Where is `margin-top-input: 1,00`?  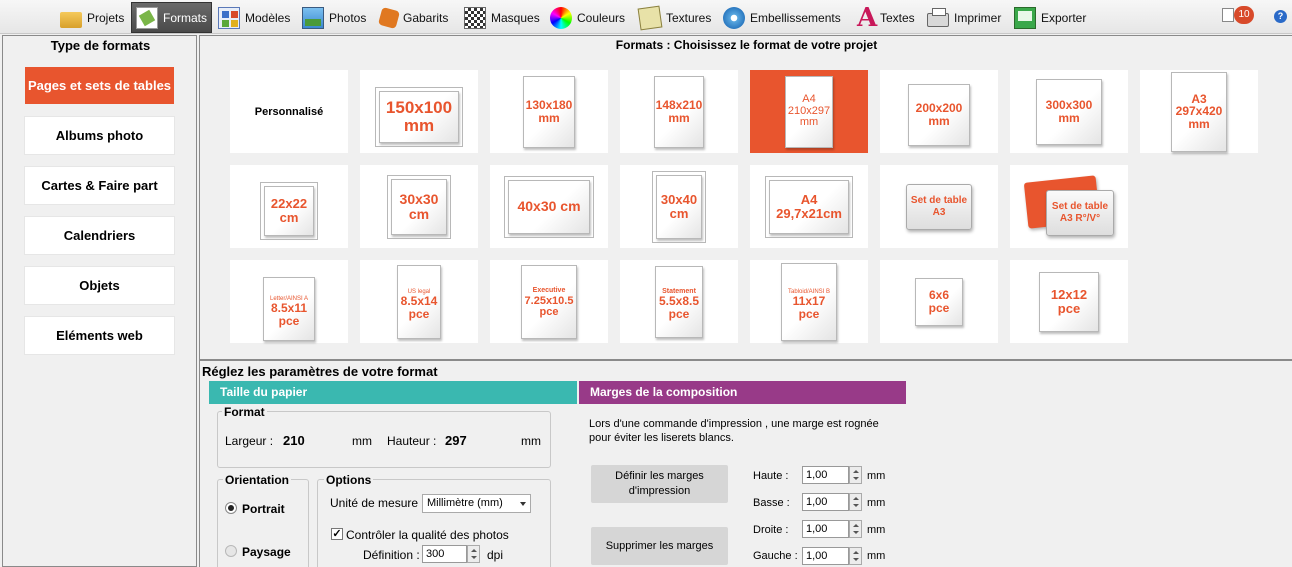
margin-top-input: 1,00 is located at coordinates (832, 475).